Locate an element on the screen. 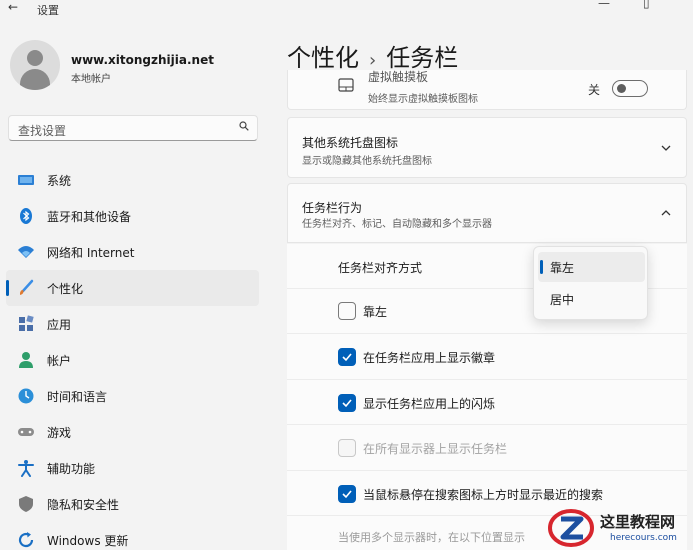 The image size is (693, 550). accessibility-icon is located at coordinates (26, 468).